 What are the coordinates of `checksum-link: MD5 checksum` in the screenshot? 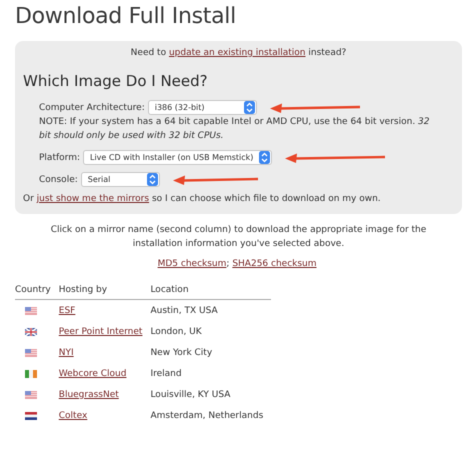 It's located at (192, 264).